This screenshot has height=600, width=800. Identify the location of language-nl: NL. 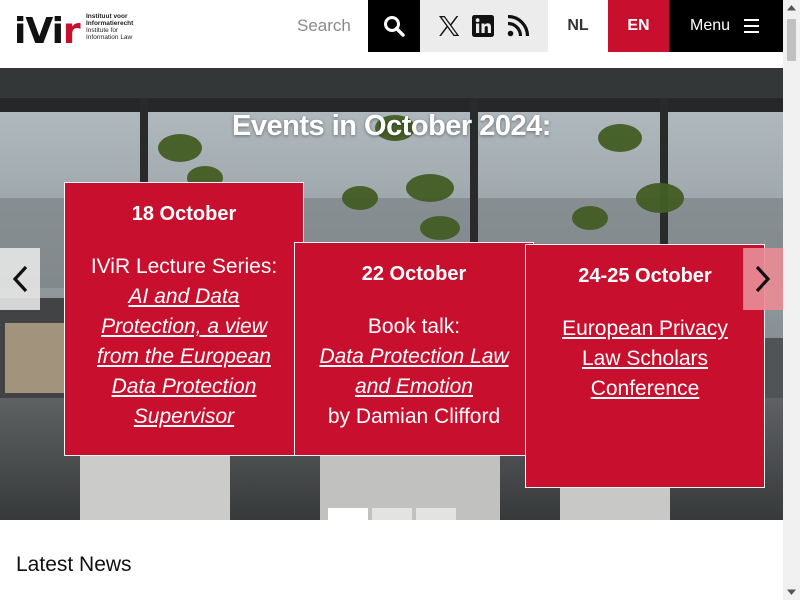
(578, 26).